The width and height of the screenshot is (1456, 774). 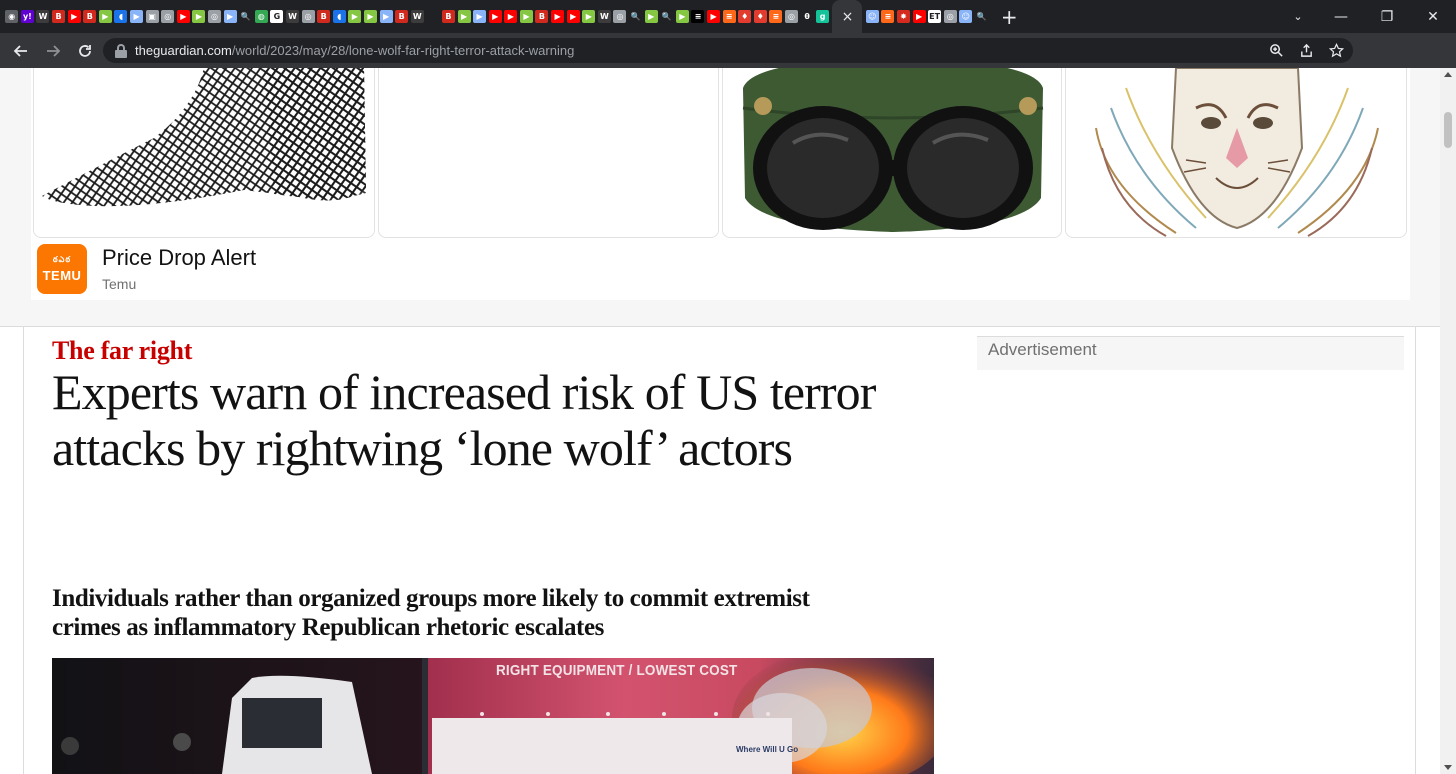 What do you see at coordinates (745, 16) in the screenshot?
I see `tab-47: ♦` at bounding box center [745, 16].